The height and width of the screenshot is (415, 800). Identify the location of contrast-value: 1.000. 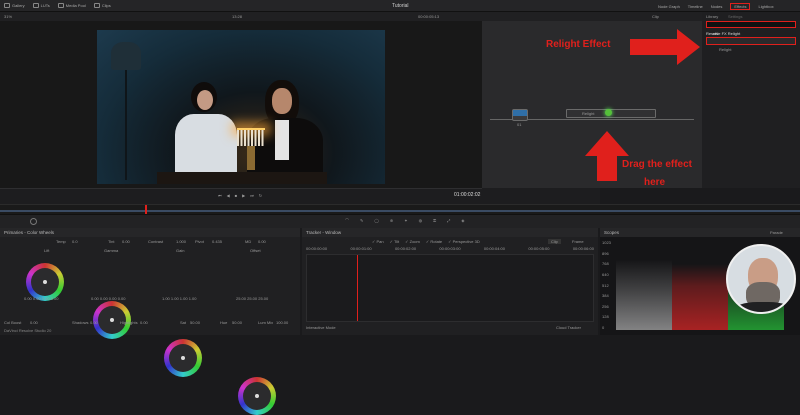
(181, 241).